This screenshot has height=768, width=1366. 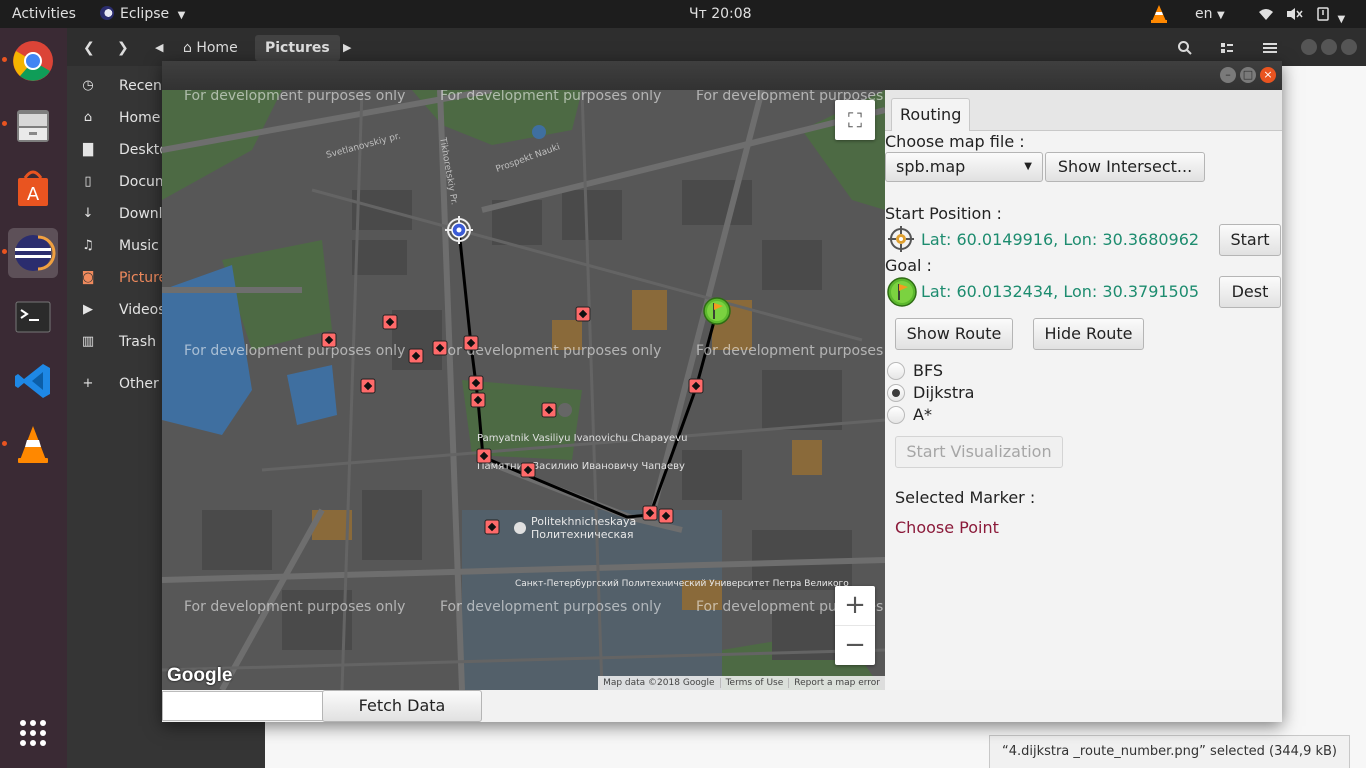 I want to click on search-icon, so click(x=1185, y=48).